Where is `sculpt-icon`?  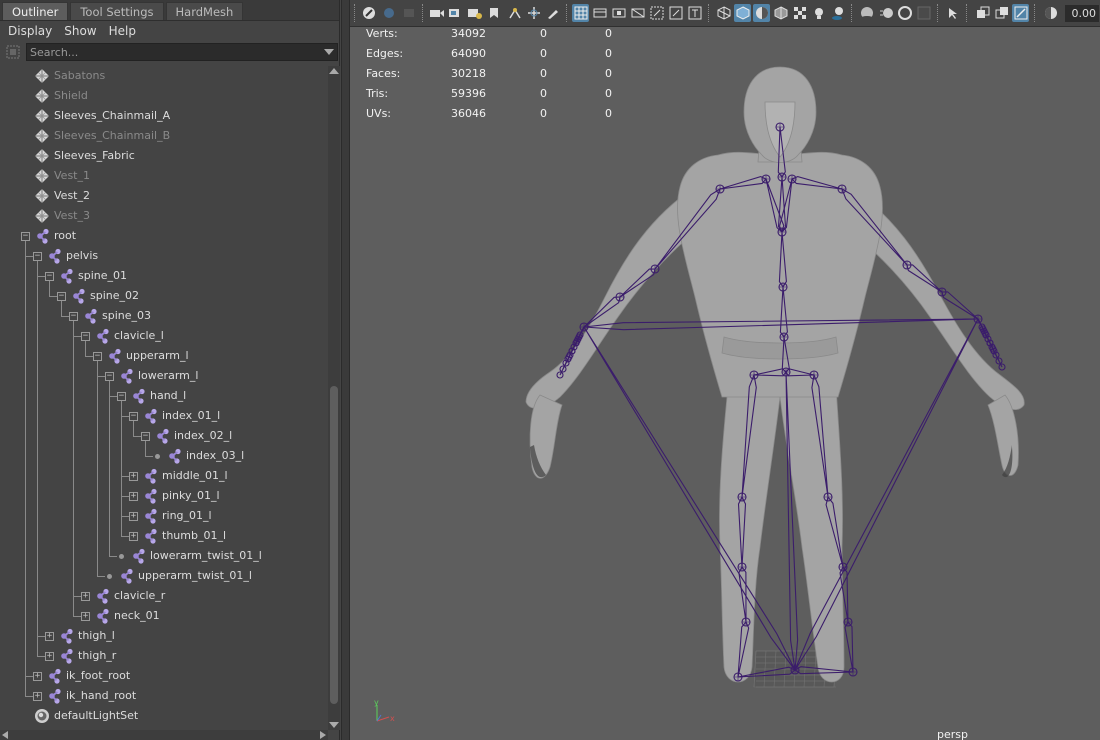
sculpt-icon is located at coordinates (552, 13).